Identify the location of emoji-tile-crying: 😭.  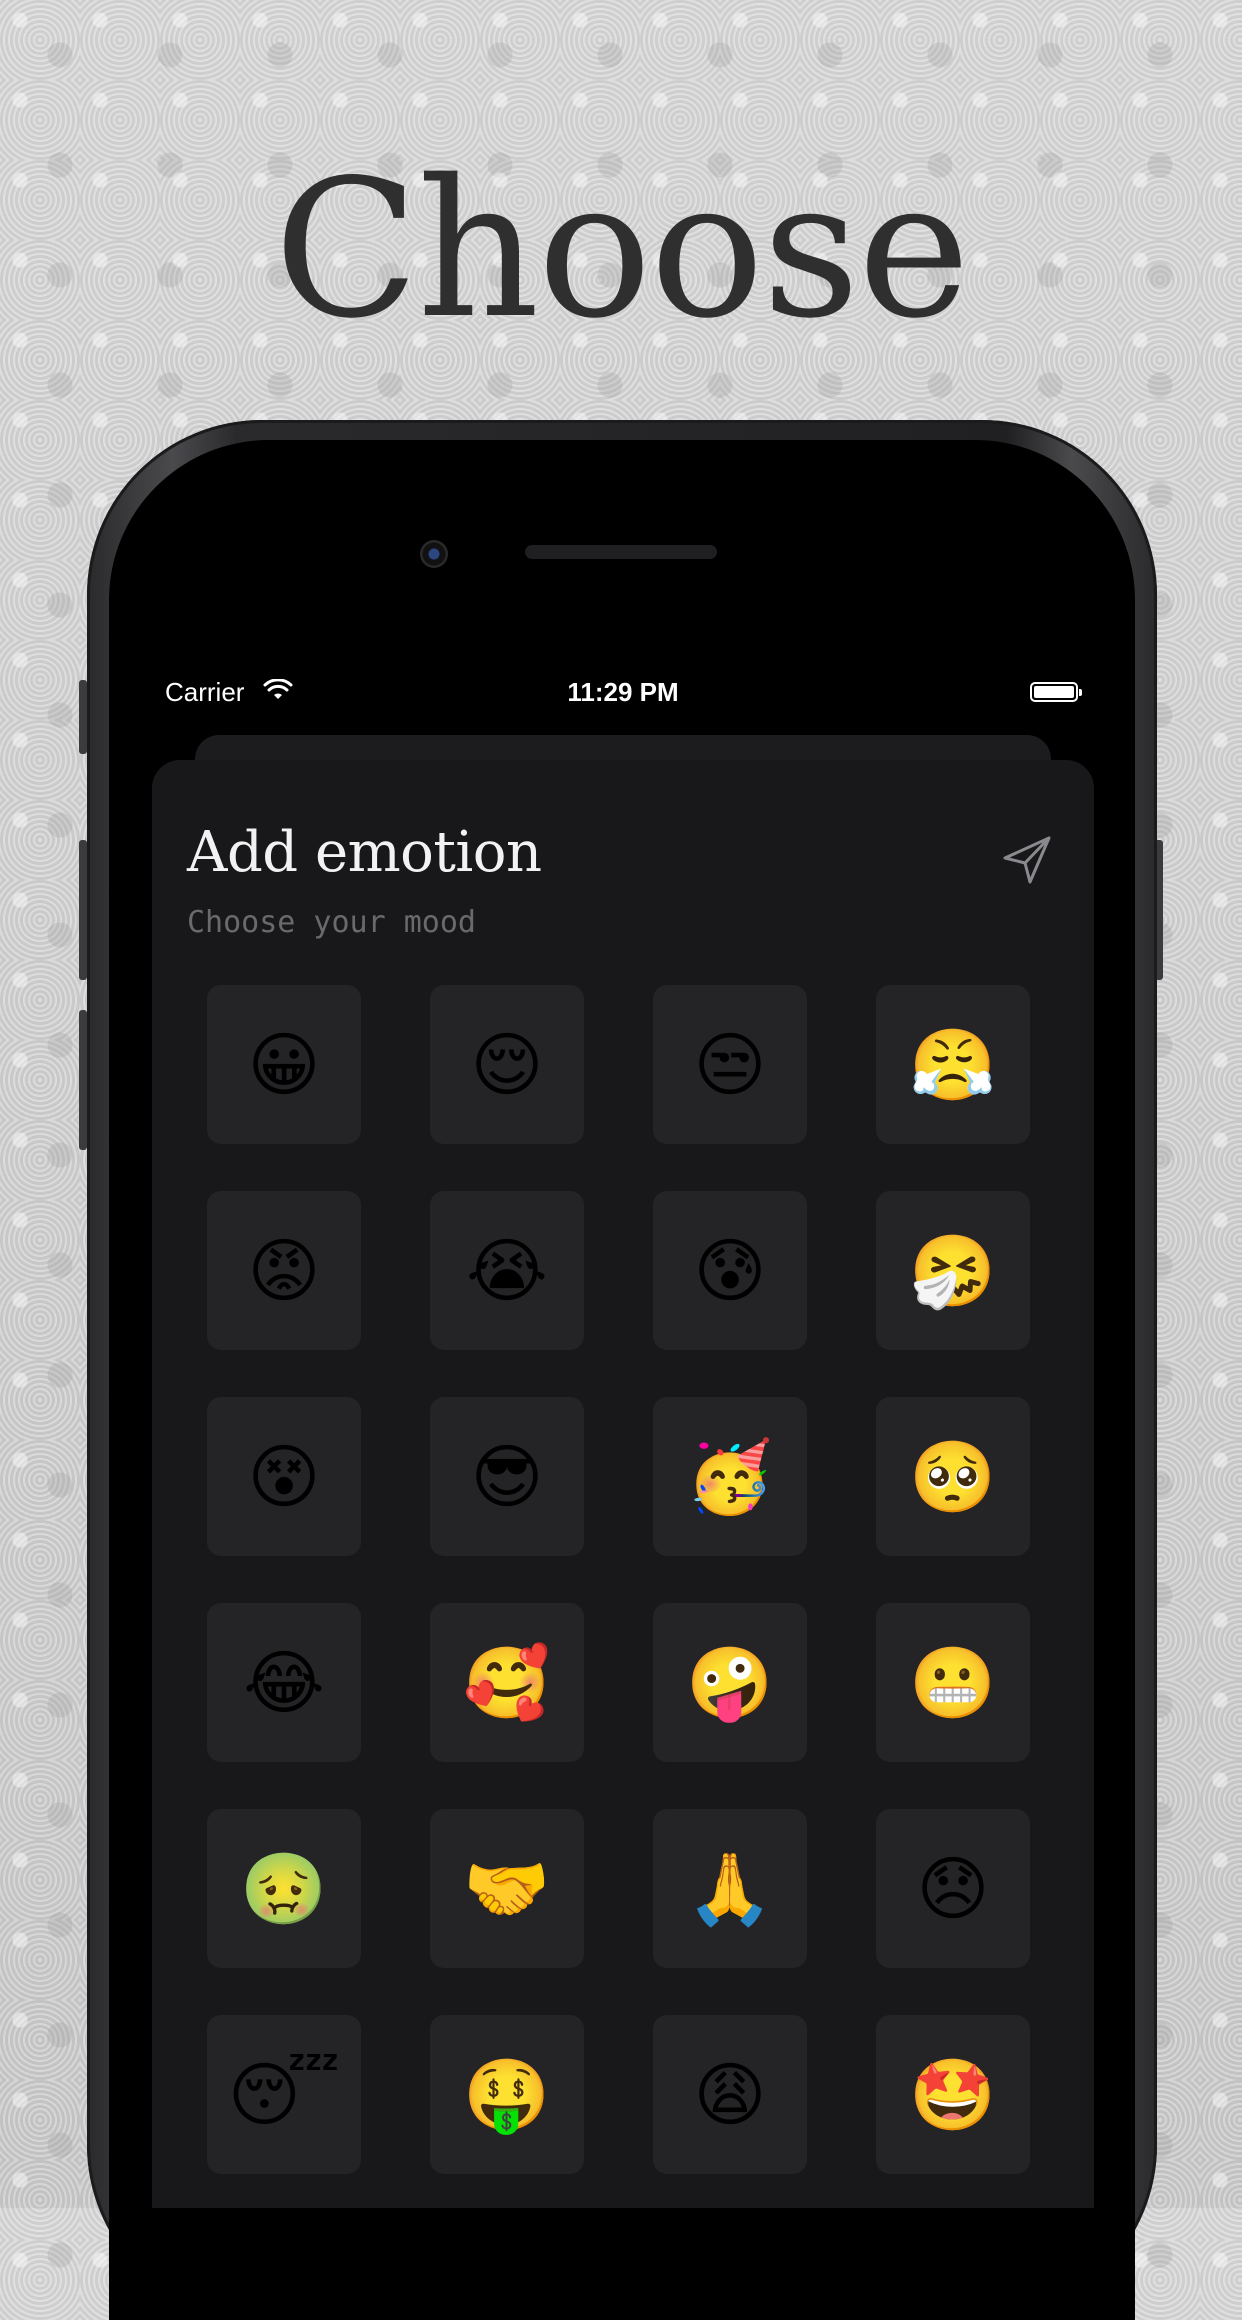
(507, 1270).